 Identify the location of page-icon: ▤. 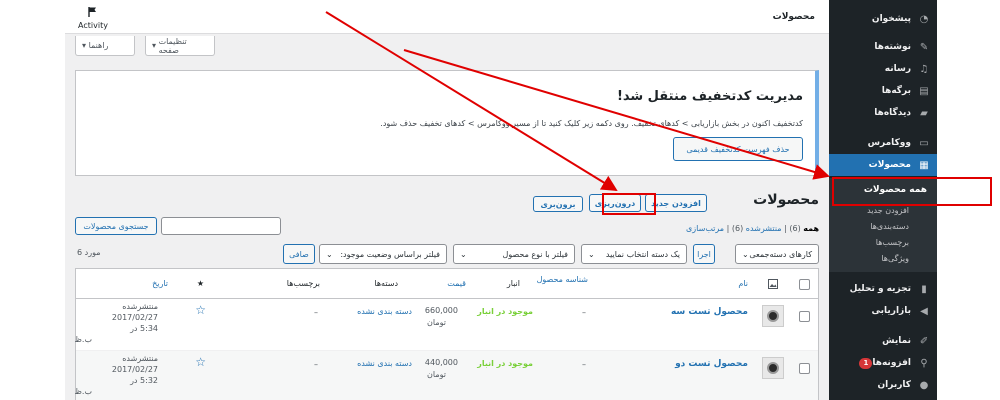
(924, 91).